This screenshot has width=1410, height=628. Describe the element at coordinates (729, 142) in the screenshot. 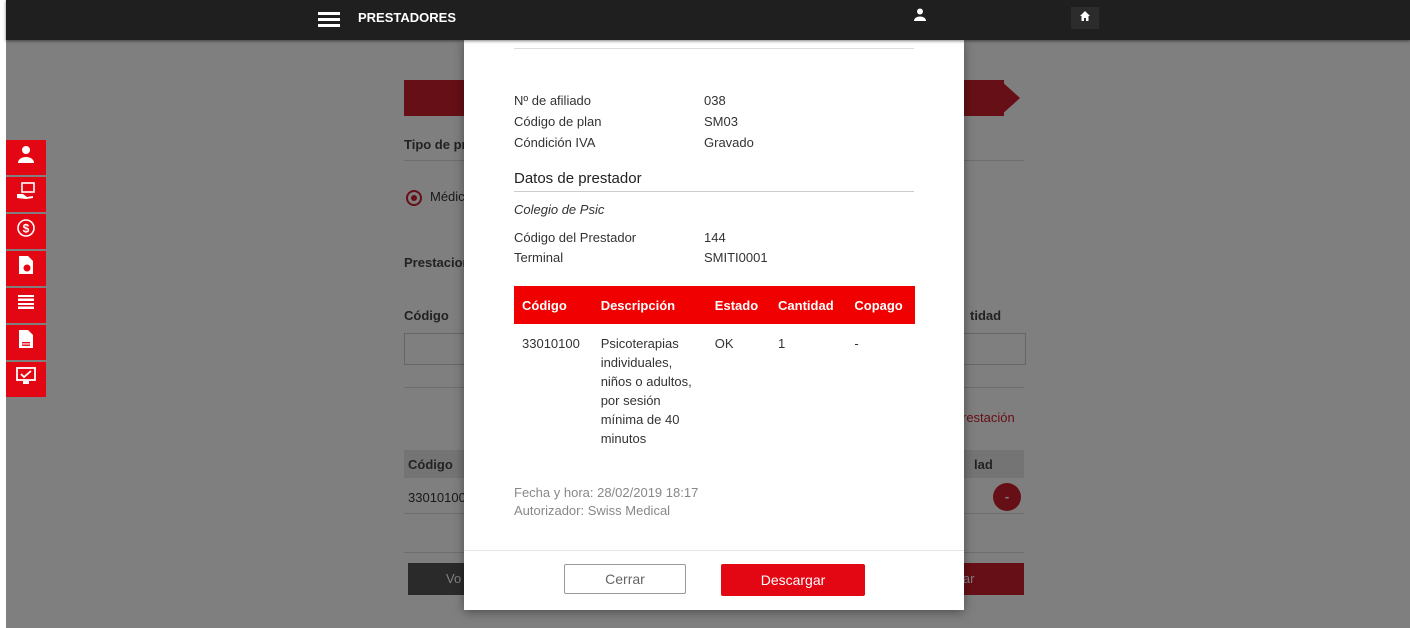

I see `row-value: Gravado` at that location.